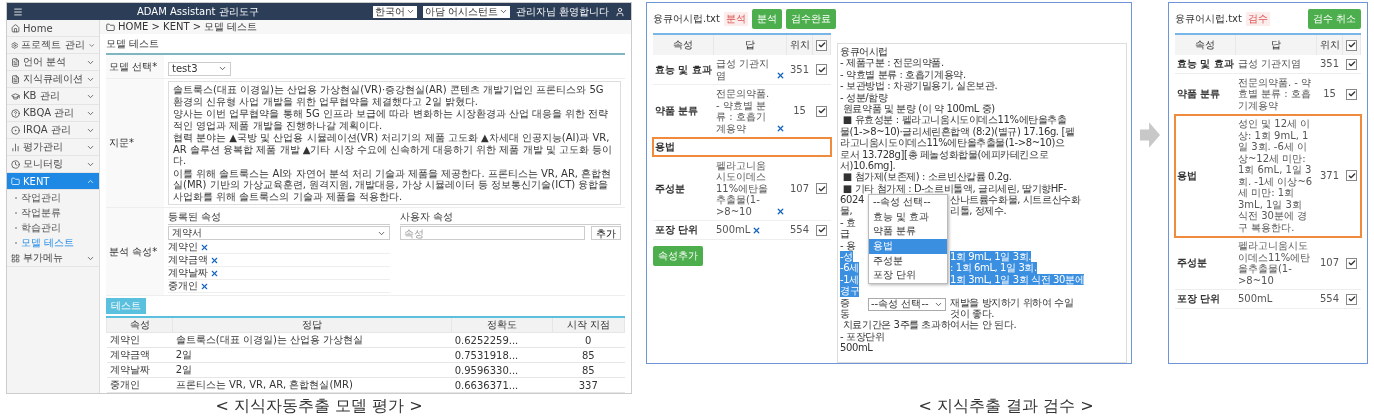 The image size is (1374, 417). What do you see at coordinates (183, 247) in the screenshot?
I see `attribute-tag: 계약인` at bounding box center [183, 247].